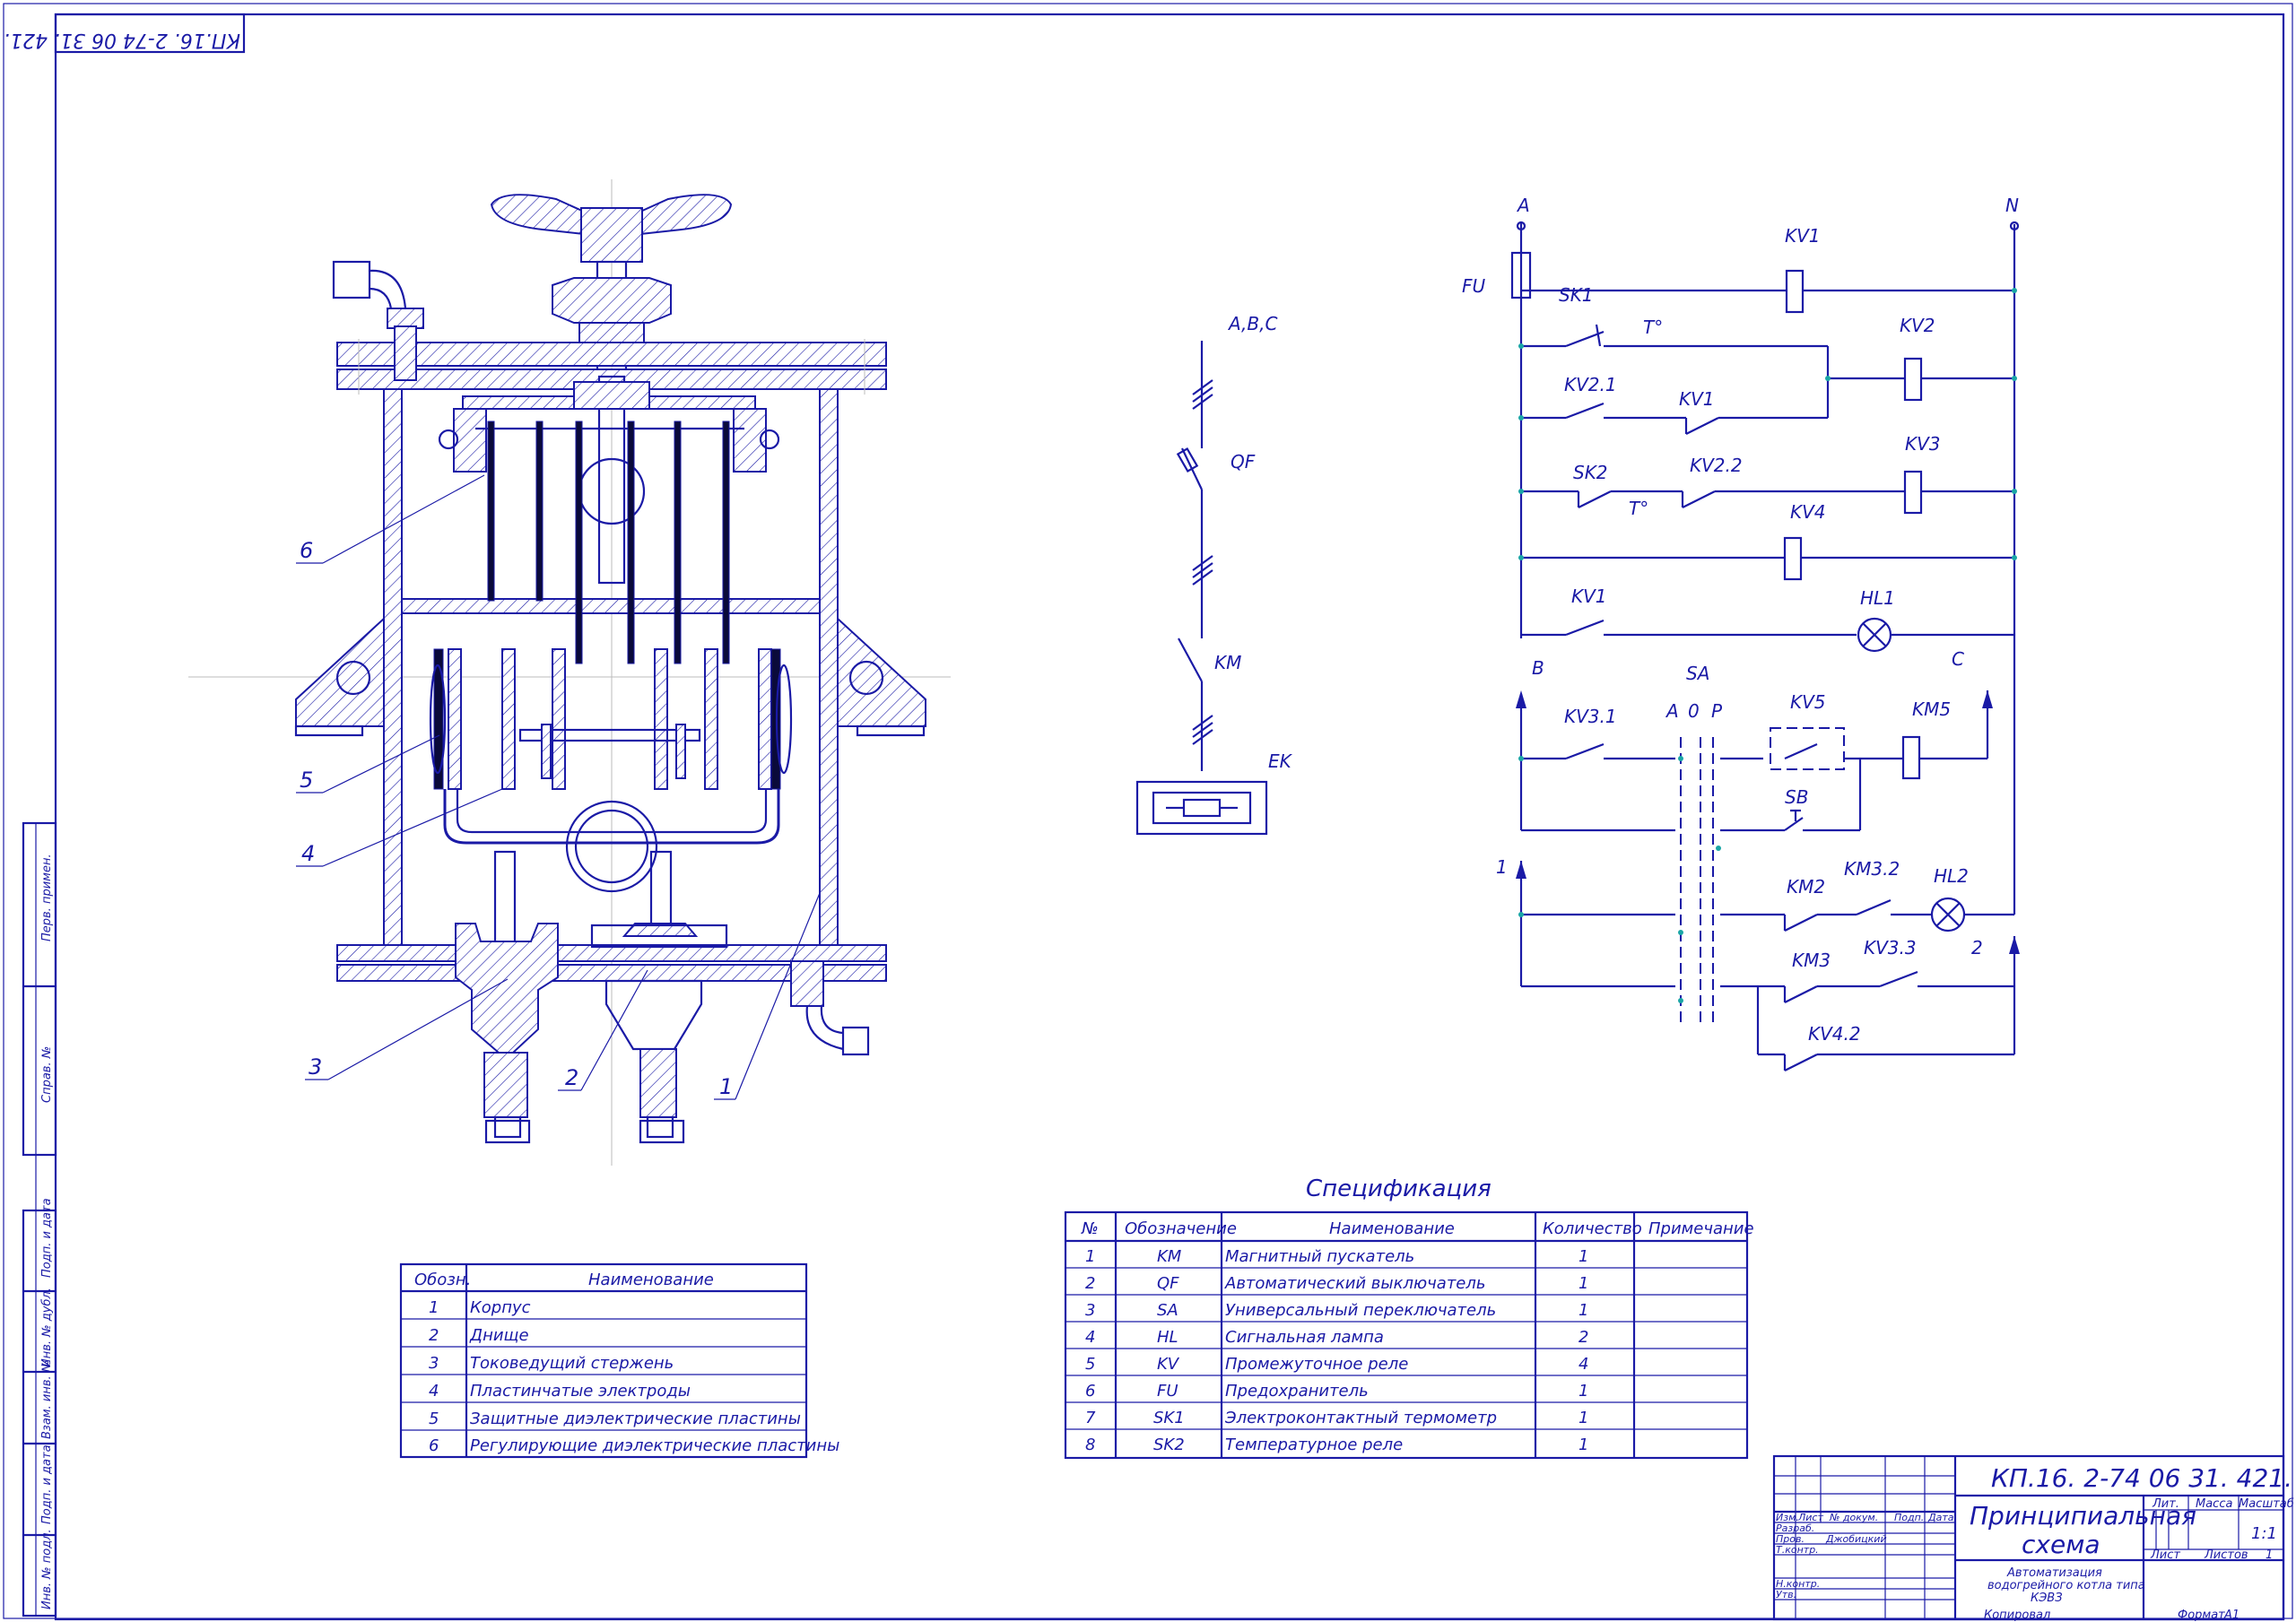 This screenshot has width=2296, height=1622. What do you see at coordinates (1392, 1228) in the screenshot?
I see `spec-header: Наименование` at bounding box center [1392, 1228].